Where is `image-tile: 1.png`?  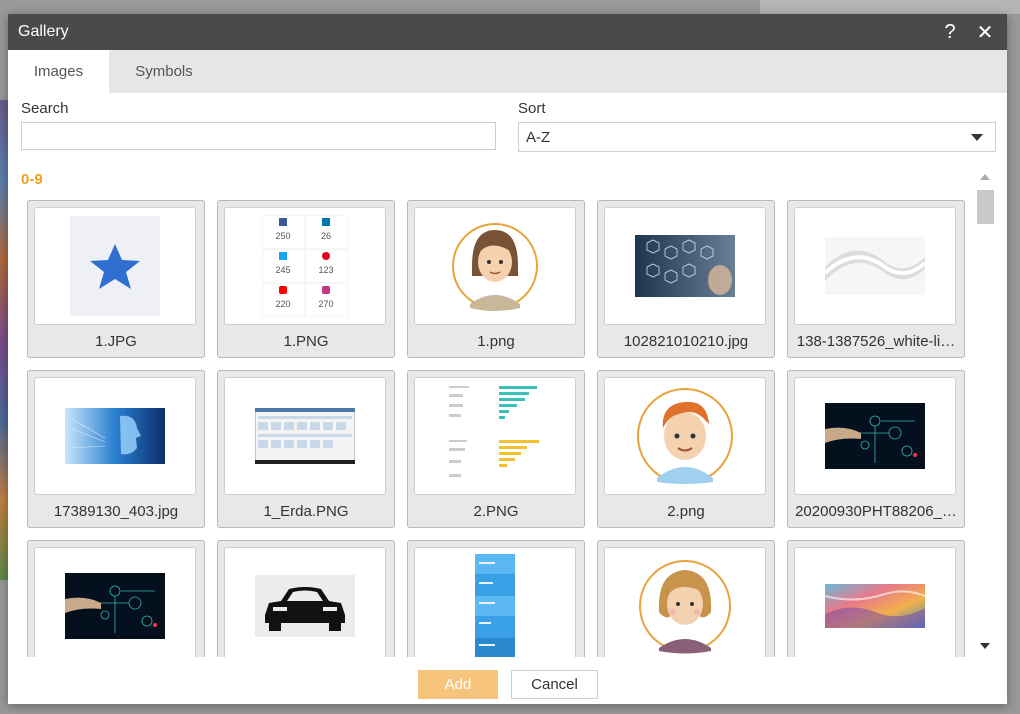
image-tile: 1.png is located at coordinates (496, 279).